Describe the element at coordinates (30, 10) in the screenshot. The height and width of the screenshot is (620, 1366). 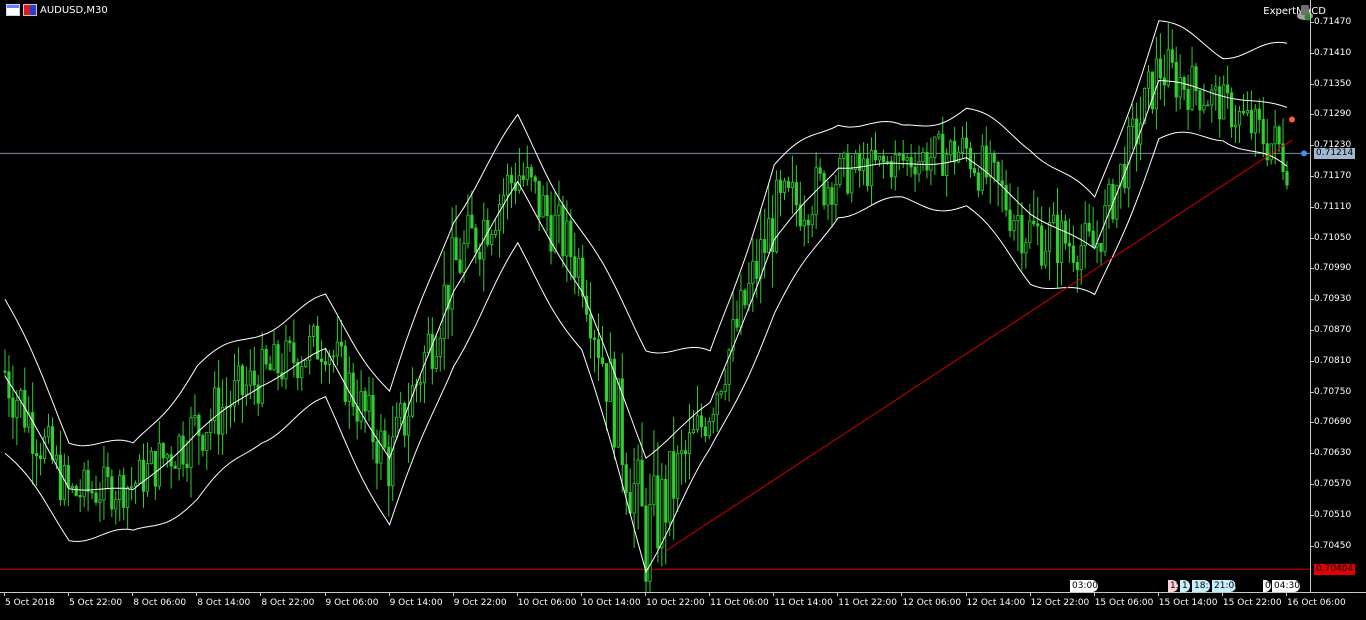
I see `period-icon` at that location.